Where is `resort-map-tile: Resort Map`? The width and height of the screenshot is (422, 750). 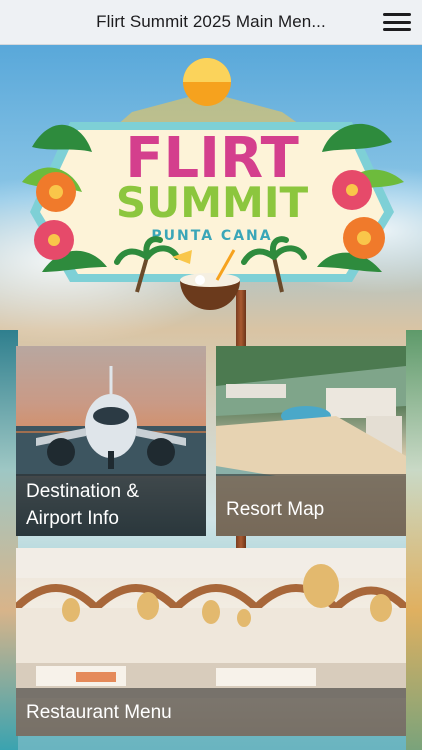 resort-map-tile: Resort Map is located at coordinates (311, 441).